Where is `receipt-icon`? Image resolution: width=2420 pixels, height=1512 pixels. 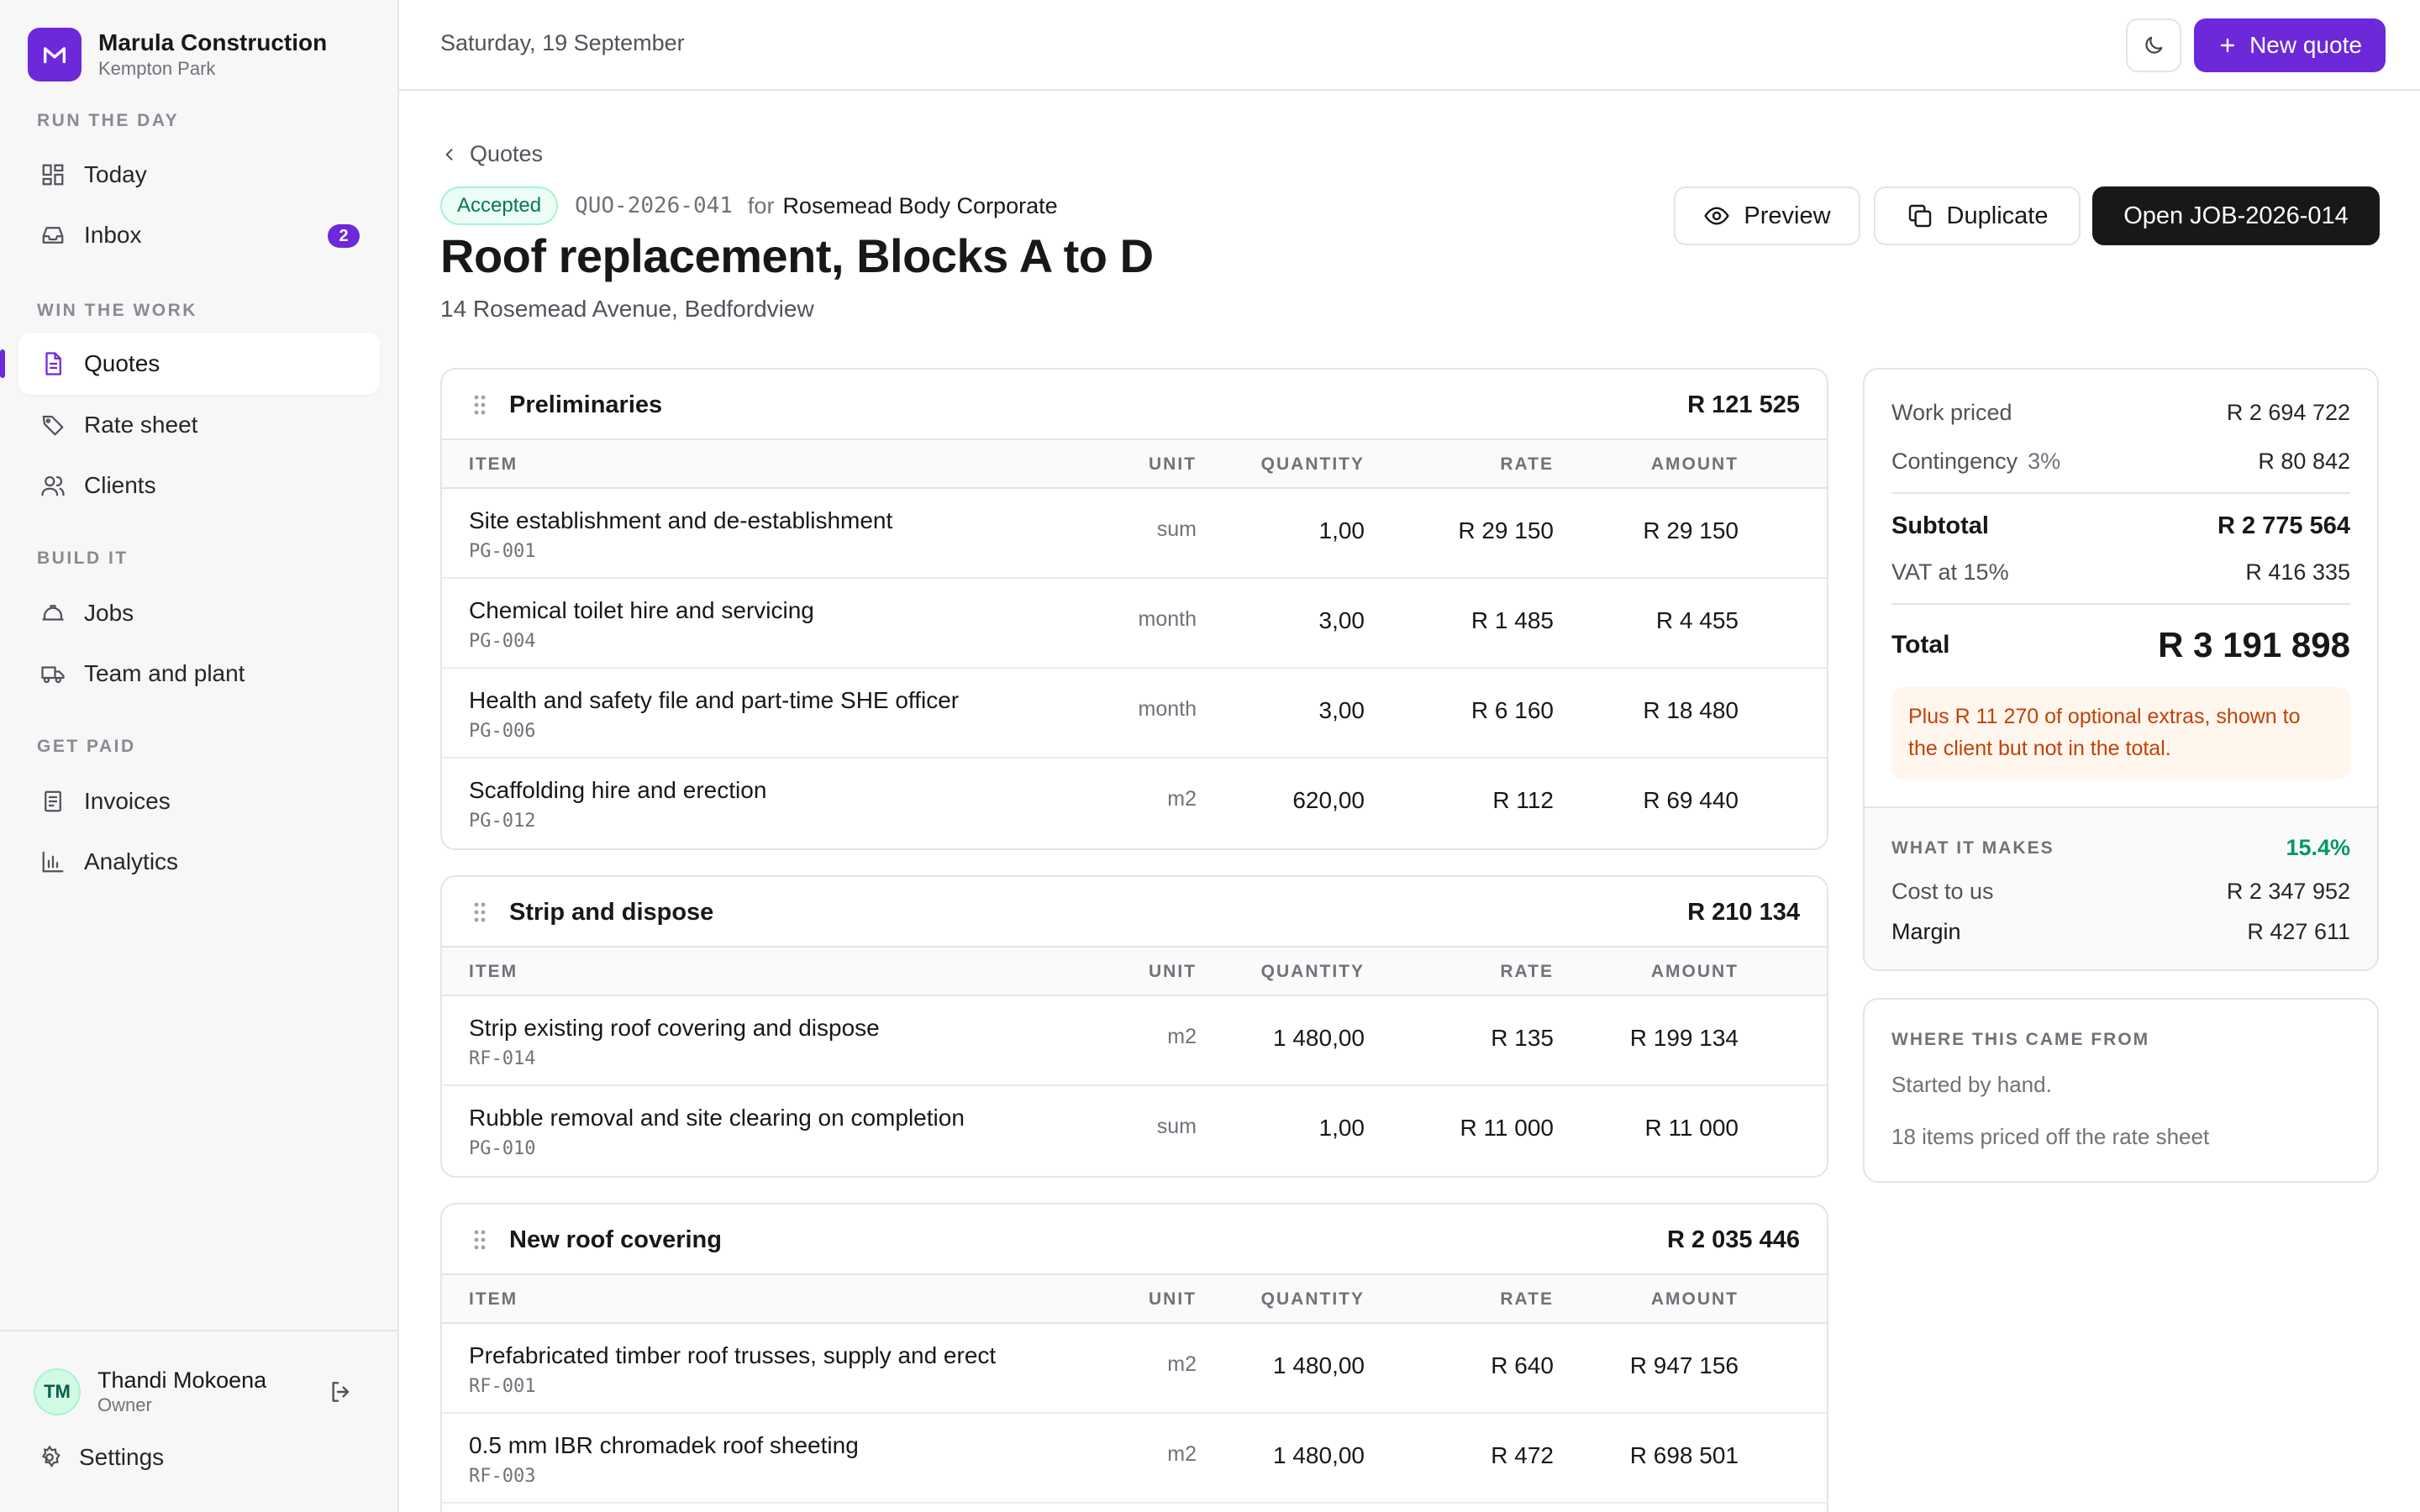 receipt-icon is located at coordinates (53, 801).